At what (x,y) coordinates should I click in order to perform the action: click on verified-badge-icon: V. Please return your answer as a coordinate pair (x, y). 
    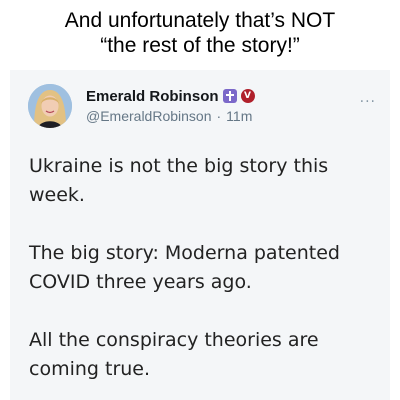
    Looking at the image, I should click on (247, 96).